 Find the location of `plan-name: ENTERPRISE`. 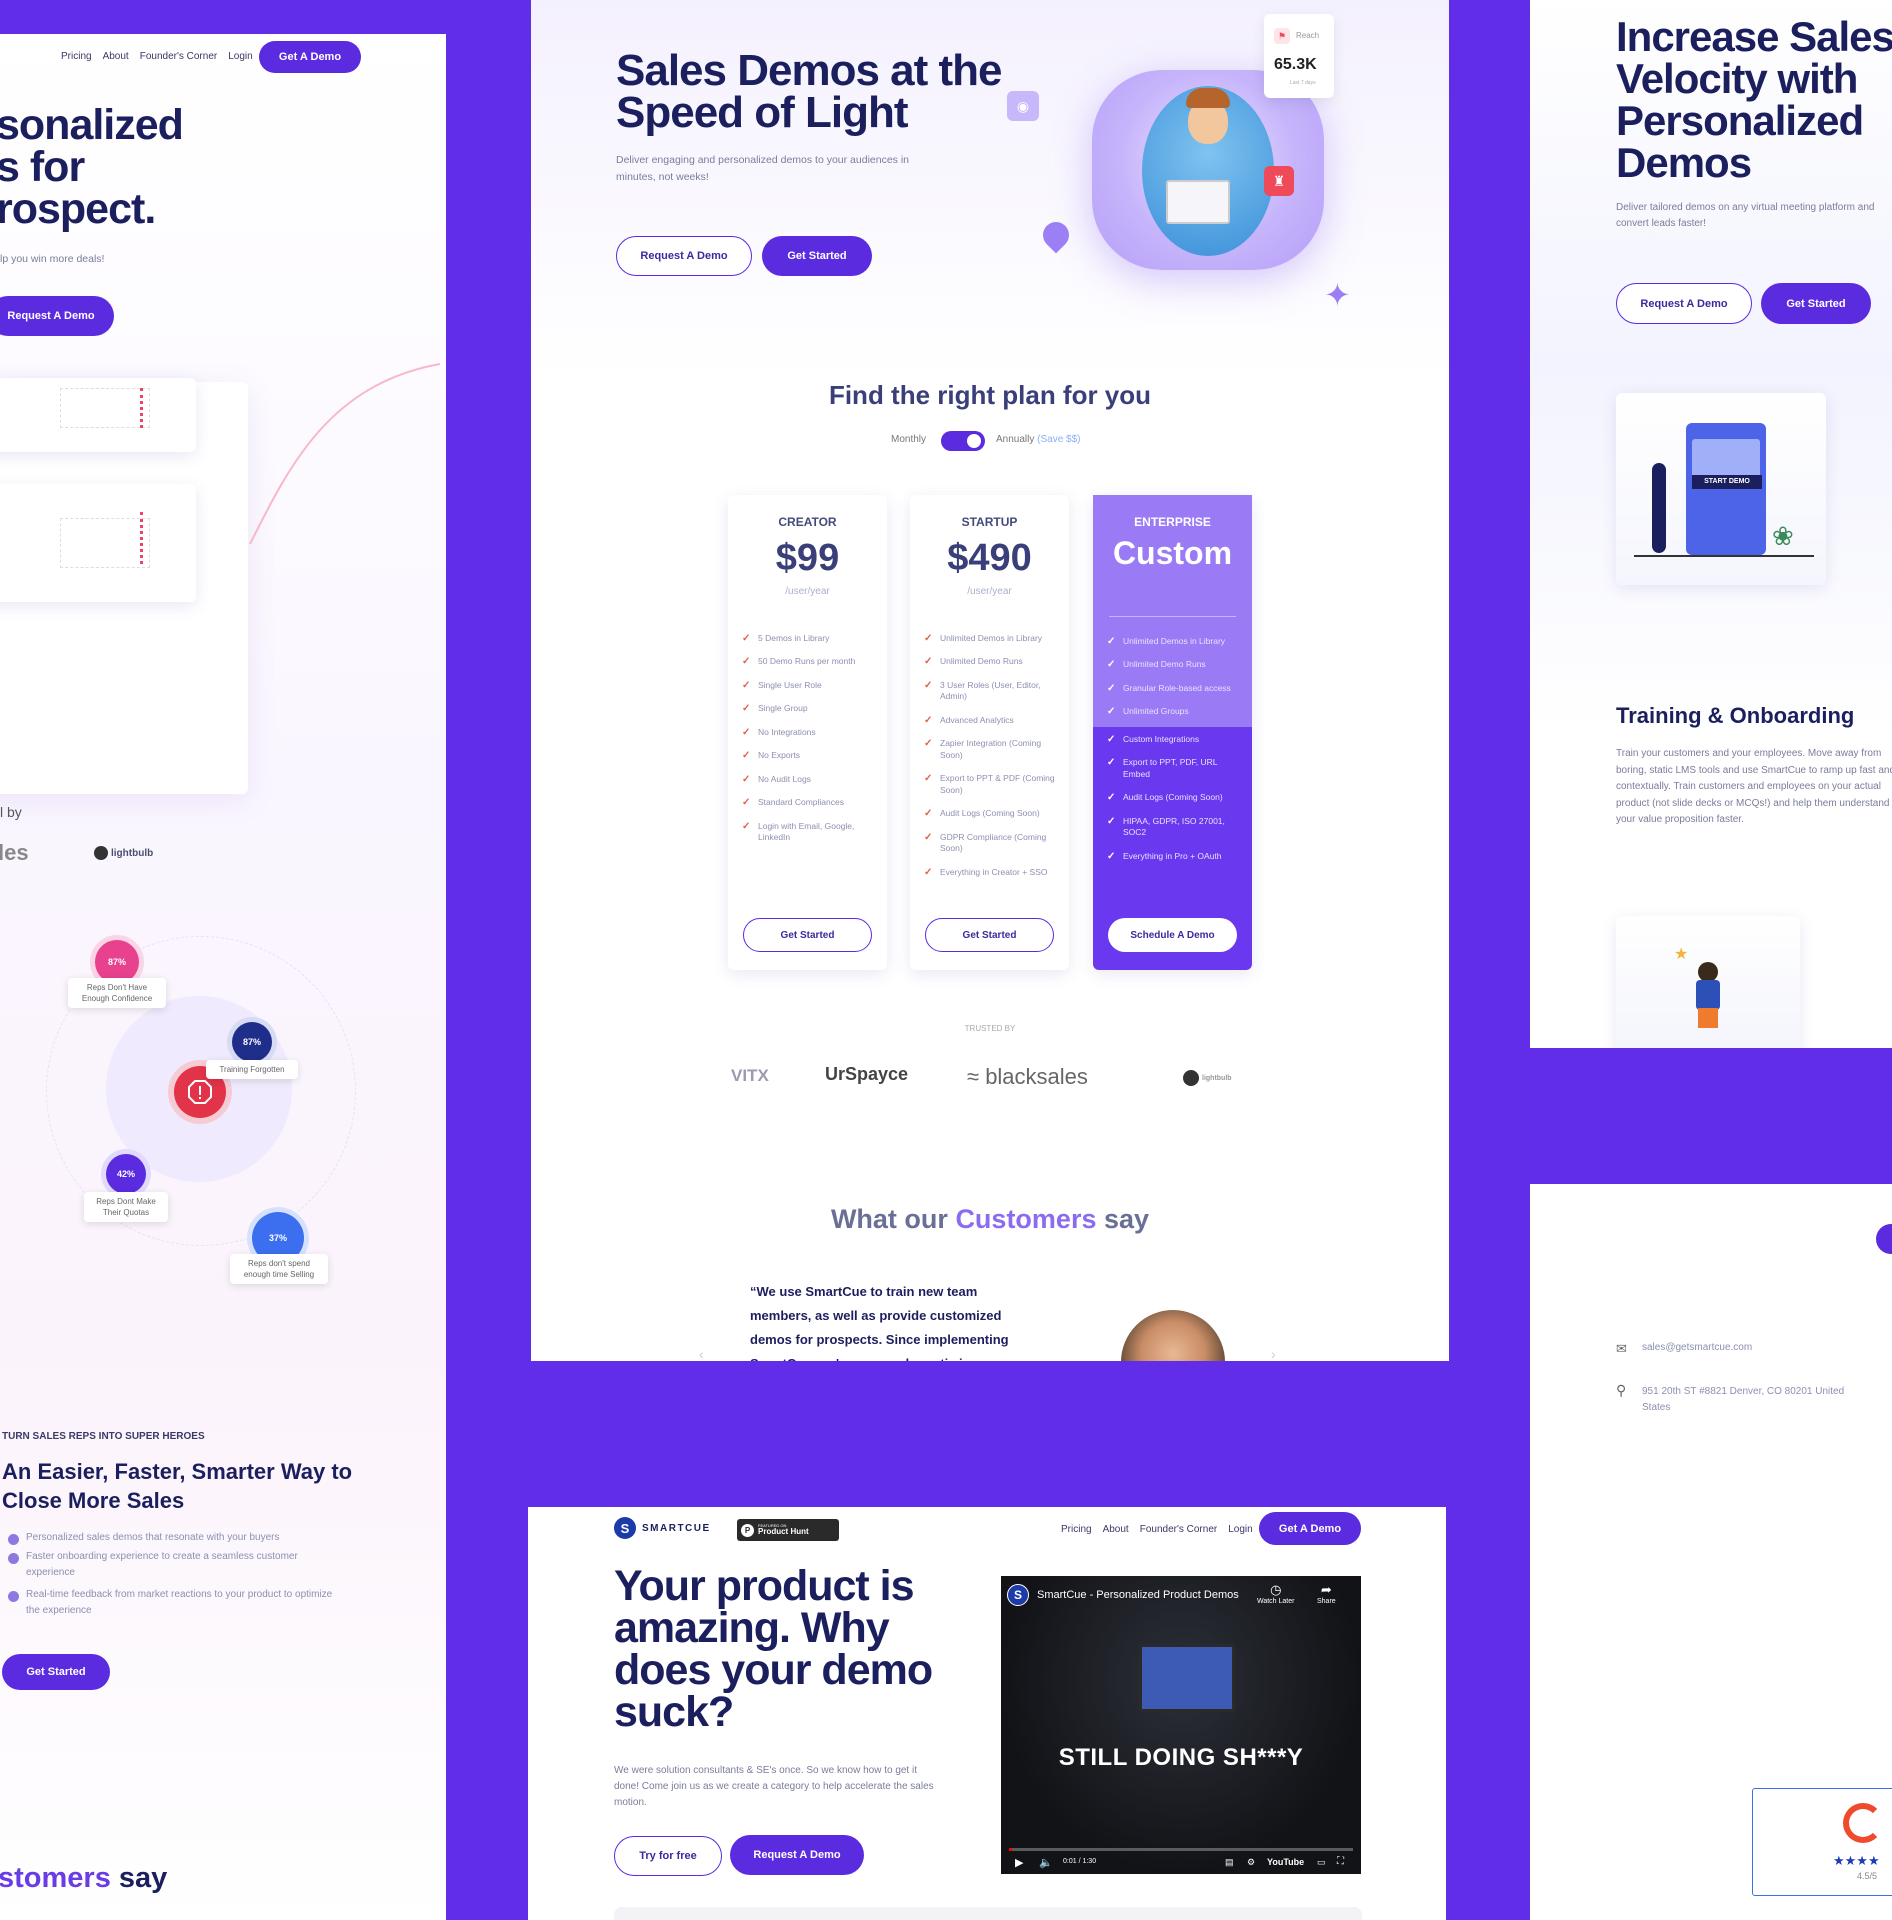

plan-name: ENTERPRISE is located at coordinates (1172, 522).